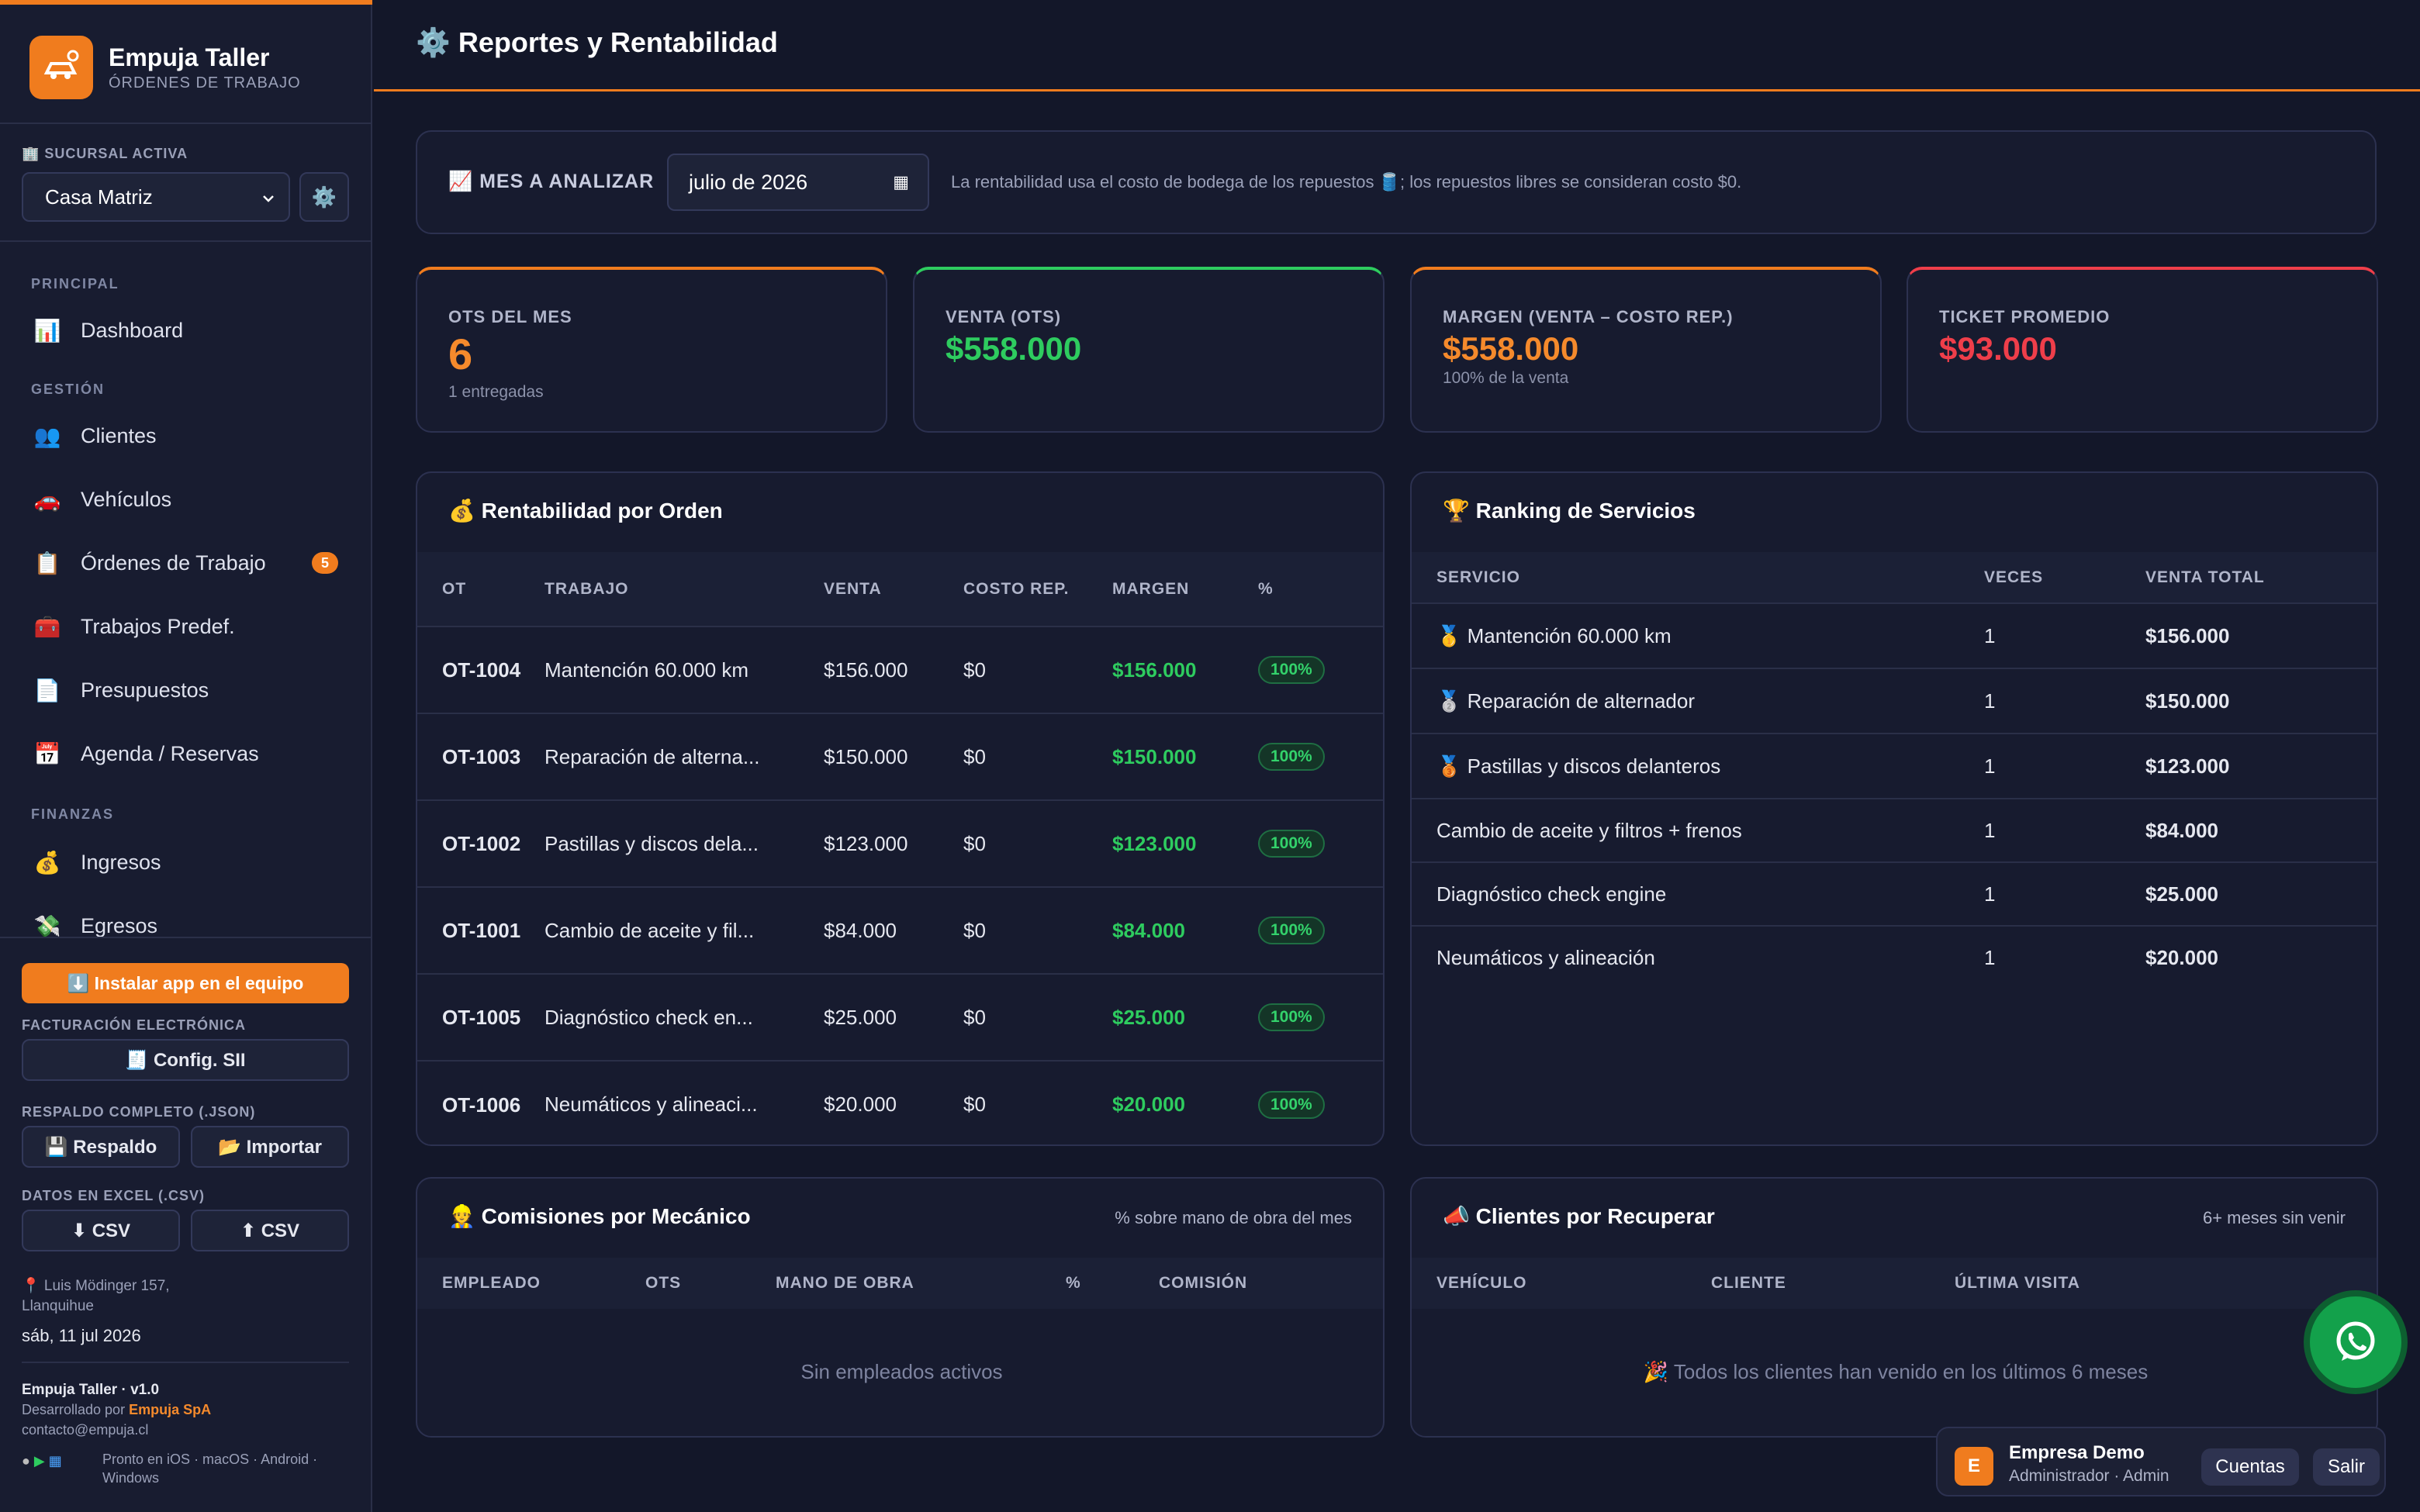  Describe the element at coordinates (190, 626) in the screenshot. I see `sidebar-item-trabajos: 🧰 Trabajos Predef.` at that location.